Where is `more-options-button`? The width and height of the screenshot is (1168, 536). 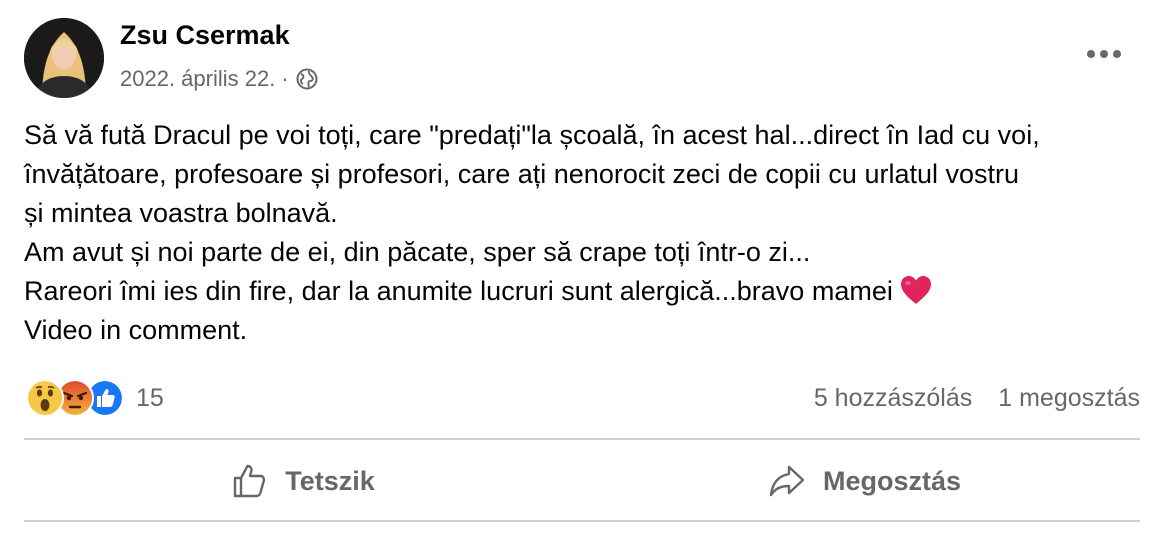 more-options-button is located at coordinates (1104, 54).